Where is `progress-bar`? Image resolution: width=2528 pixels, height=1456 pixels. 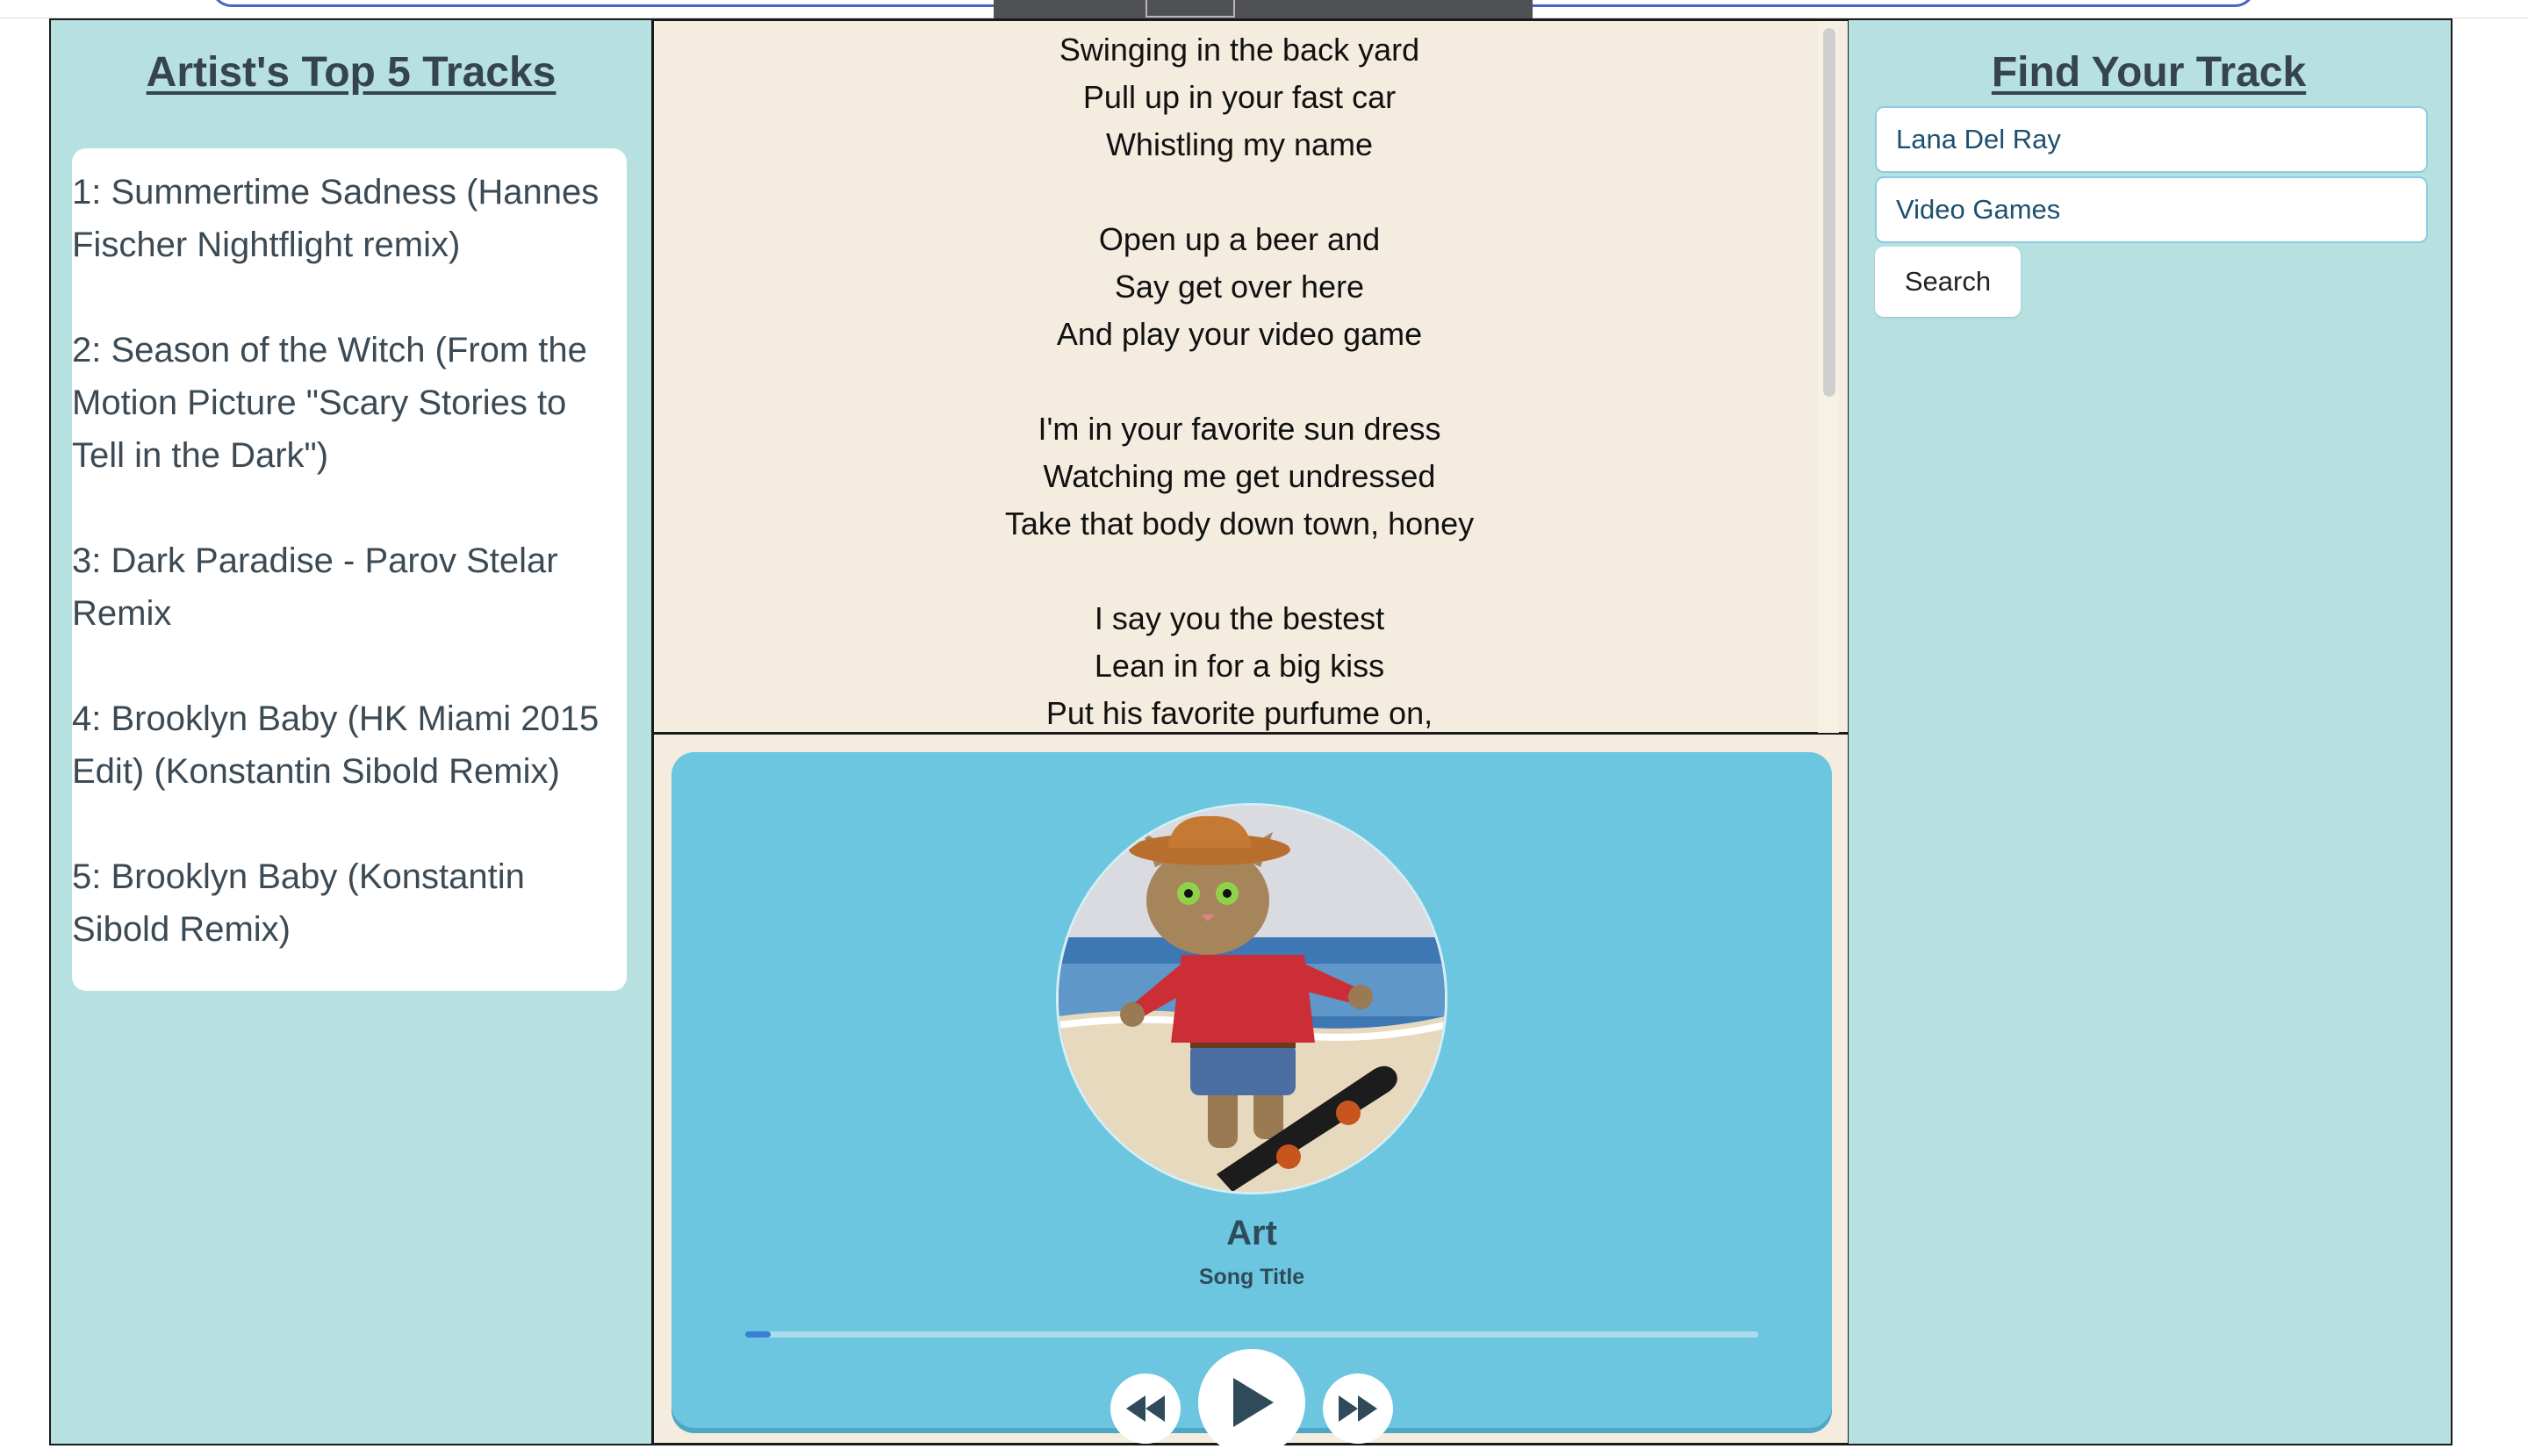
progress-bar is located at coordinates (1251, 1334).